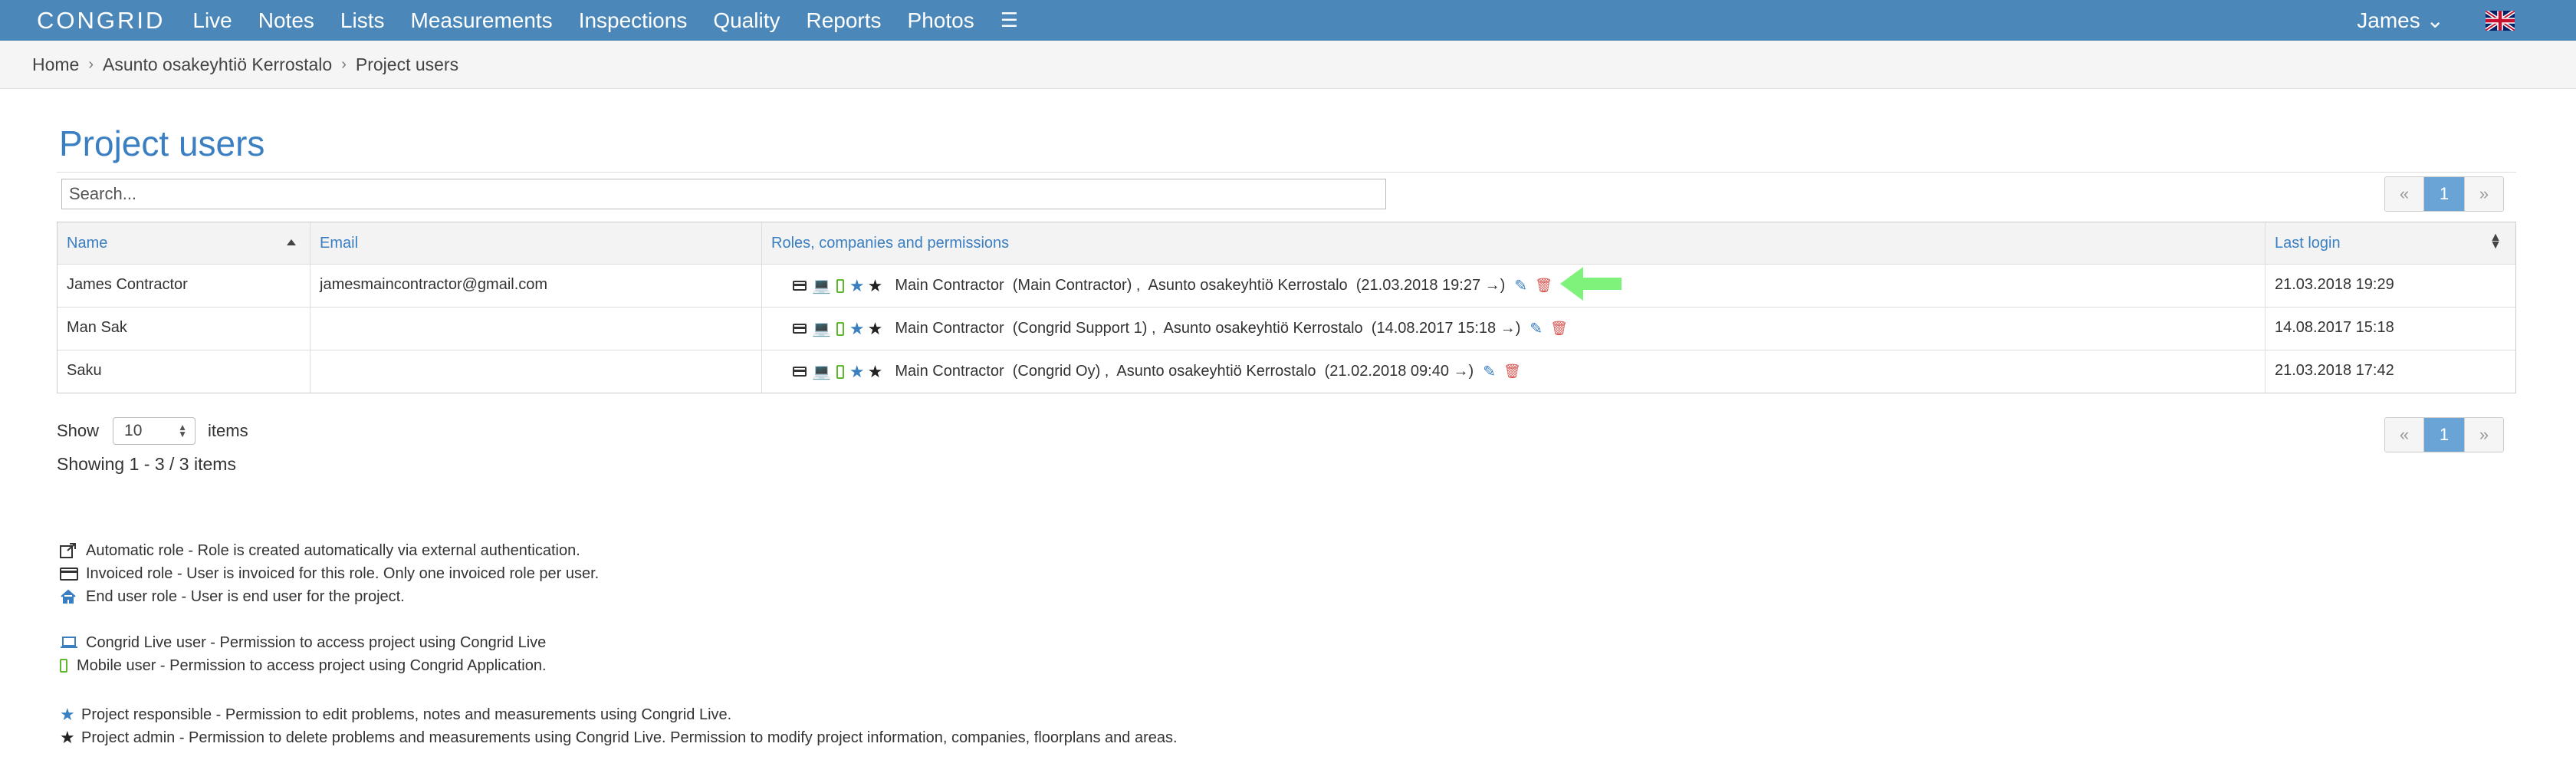 The height and width of the screenshot is (783, 2576). Describe the element at coordinates (482, 20) in the screenshot. I see `nav-measurements: Measurements` at that location.